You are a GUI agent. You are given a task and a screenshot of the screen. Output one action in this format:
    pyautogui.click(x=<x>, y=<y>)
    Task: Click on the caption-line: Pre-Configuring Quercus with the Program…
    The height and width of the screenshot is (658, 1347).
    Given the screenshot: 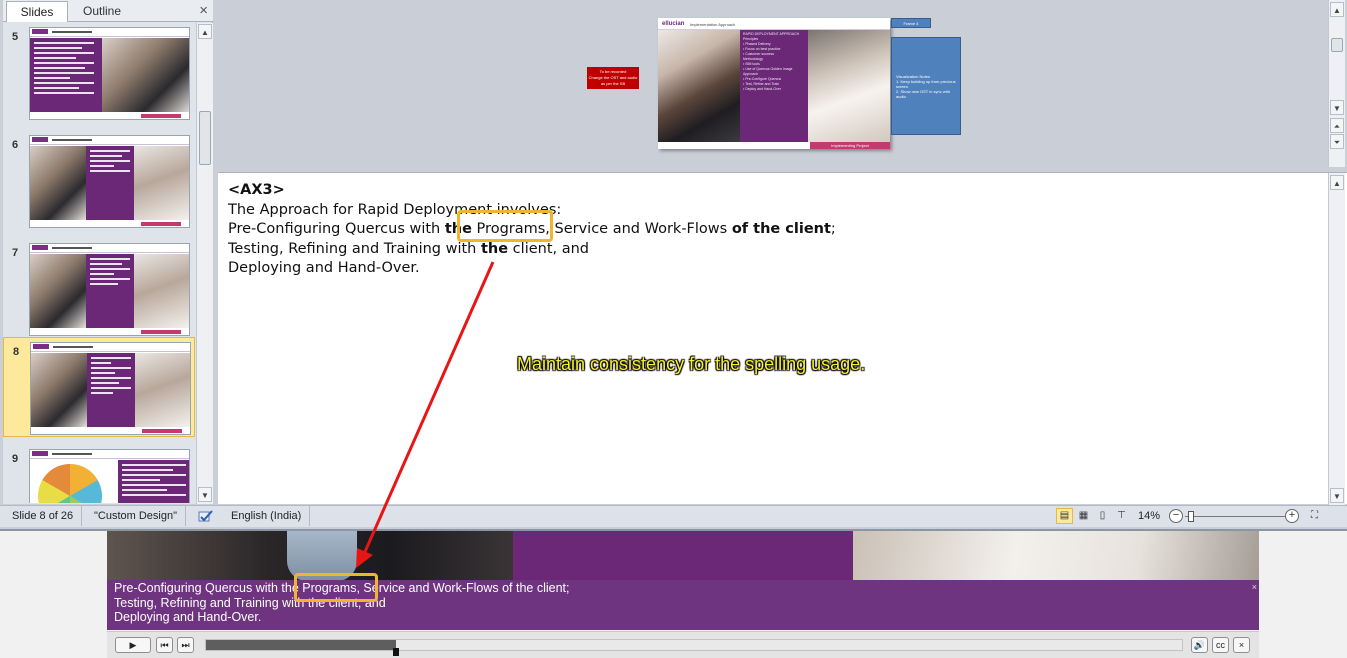 What is the action you would take?
    pyautogui.click(x=342, y=588)
    